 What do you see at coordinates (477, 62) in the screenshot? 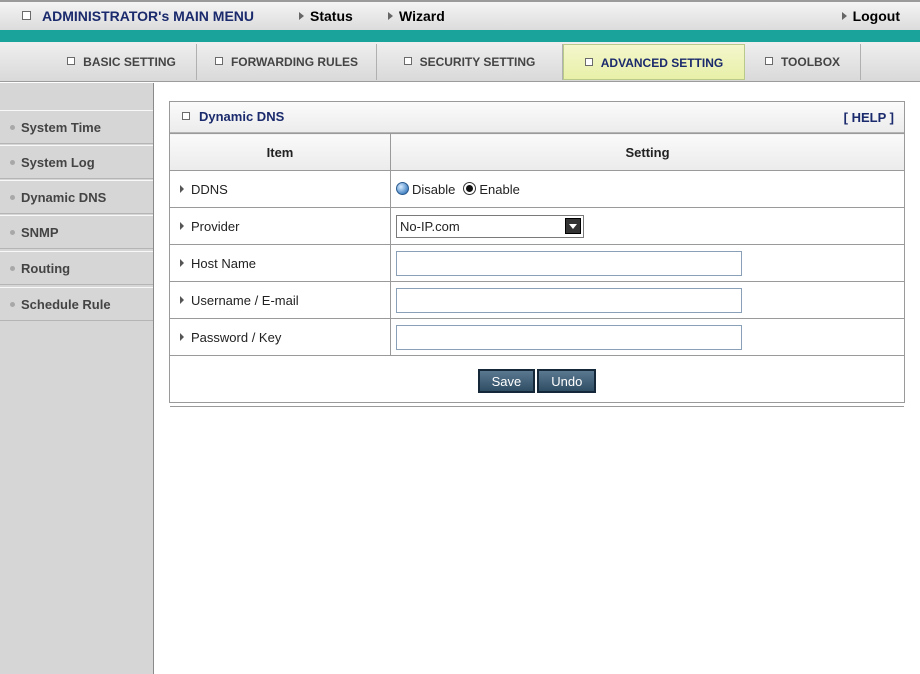
I see `tab-label: SECURITY SETTING` at bounding box center [477, 62].